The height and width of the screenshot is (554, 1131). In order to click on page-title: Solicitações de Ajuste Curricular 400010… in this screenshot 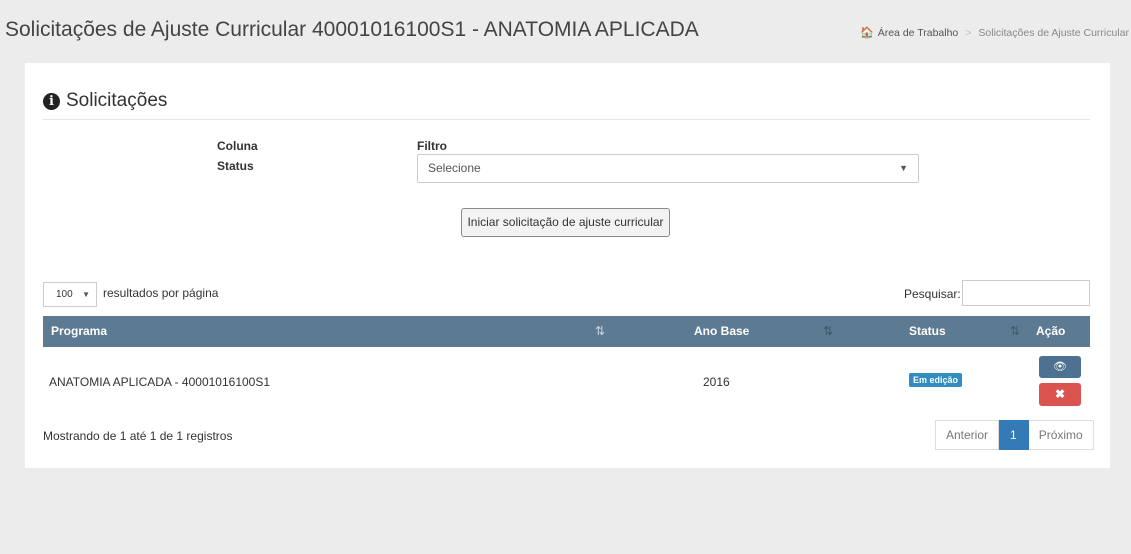, I will do `click(352, 29)`.